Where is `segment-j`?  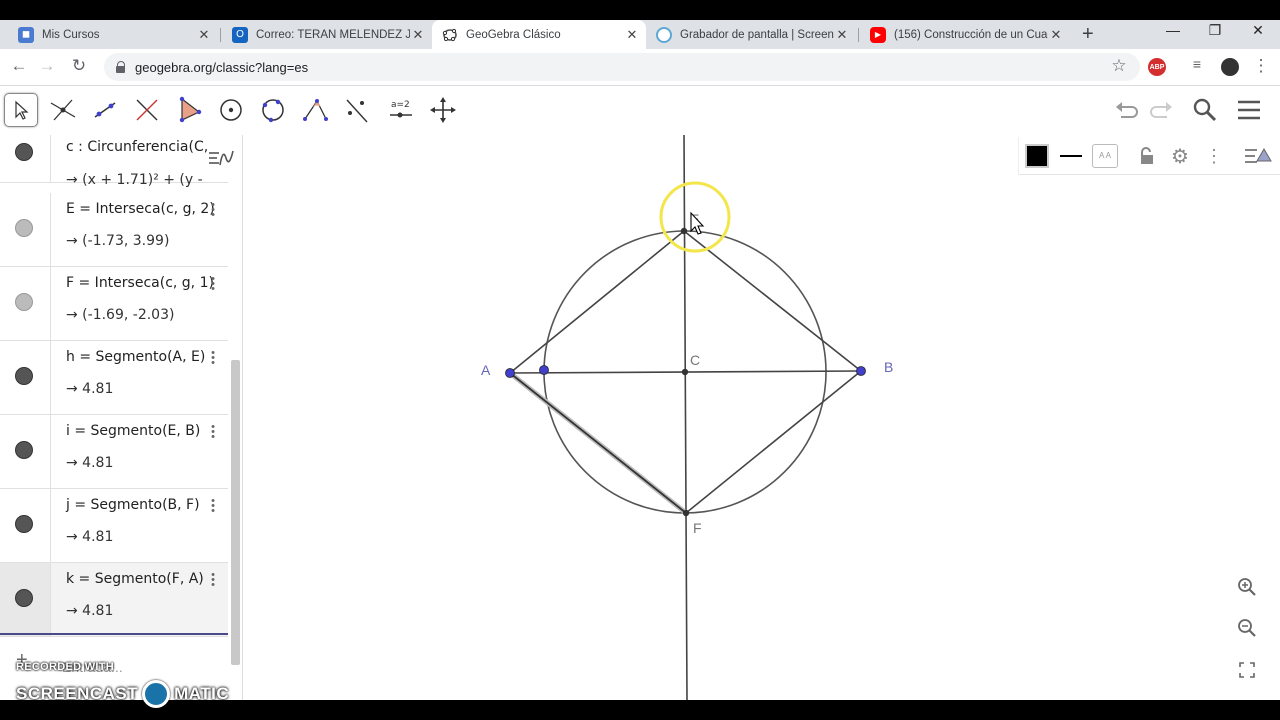
segment-j is located at coordinates (773, 442).